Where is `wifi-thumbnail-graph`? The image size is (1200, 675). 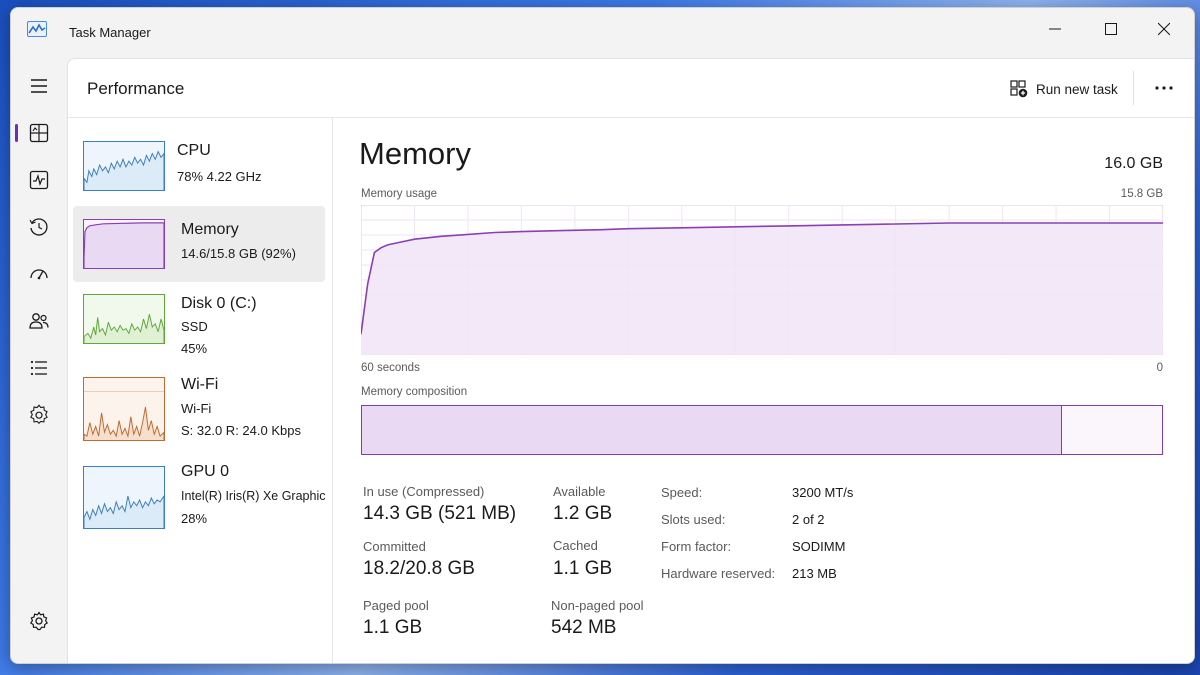 wifi-thumbnail-graph is located at coordinates (124, 409).